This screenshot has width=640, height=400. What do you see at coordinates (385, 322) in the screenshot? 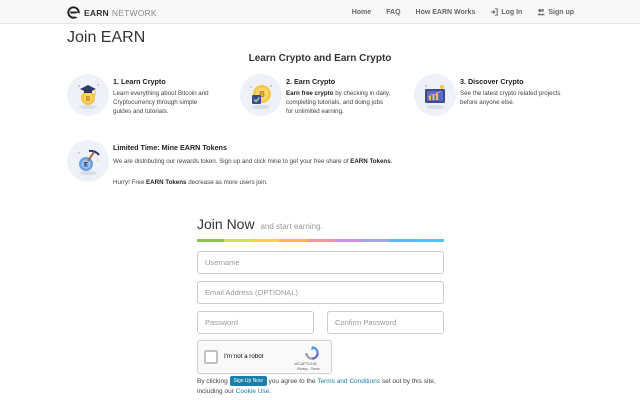
I see `confirm-password-input` at bounding box center [385, 322].